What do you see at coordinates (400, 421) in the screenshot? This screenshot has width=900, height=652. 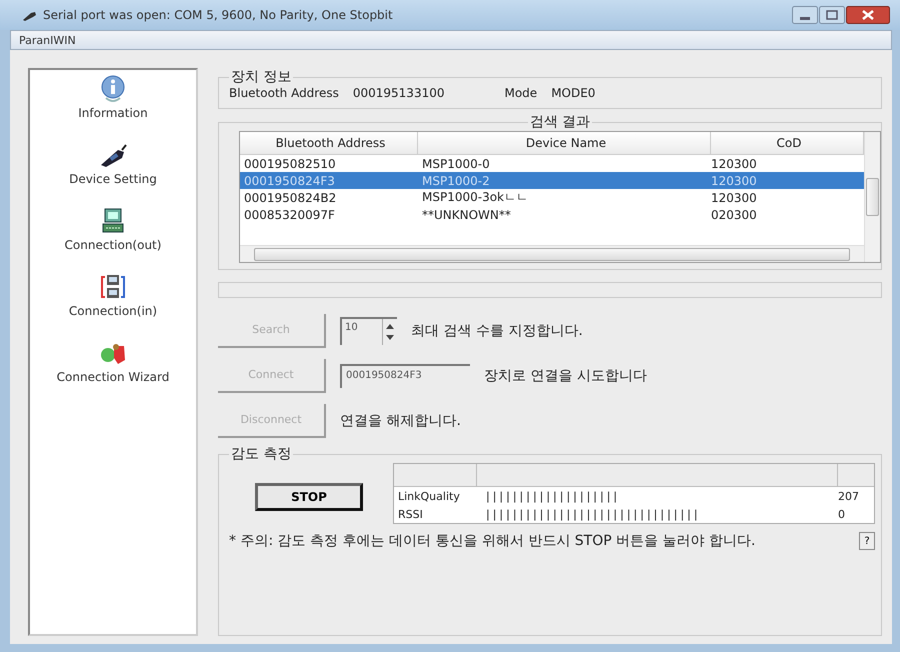 I see `control-description: 연결을 해제합니다.` at bounding box center [400, 421].